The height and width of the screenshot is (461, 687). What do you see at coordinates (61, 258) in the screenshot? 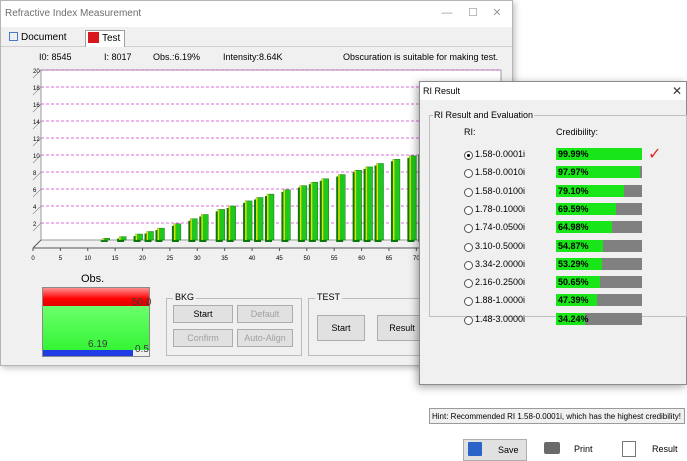
I see `x-tick-label: 5` at bounding box center [61, 258].